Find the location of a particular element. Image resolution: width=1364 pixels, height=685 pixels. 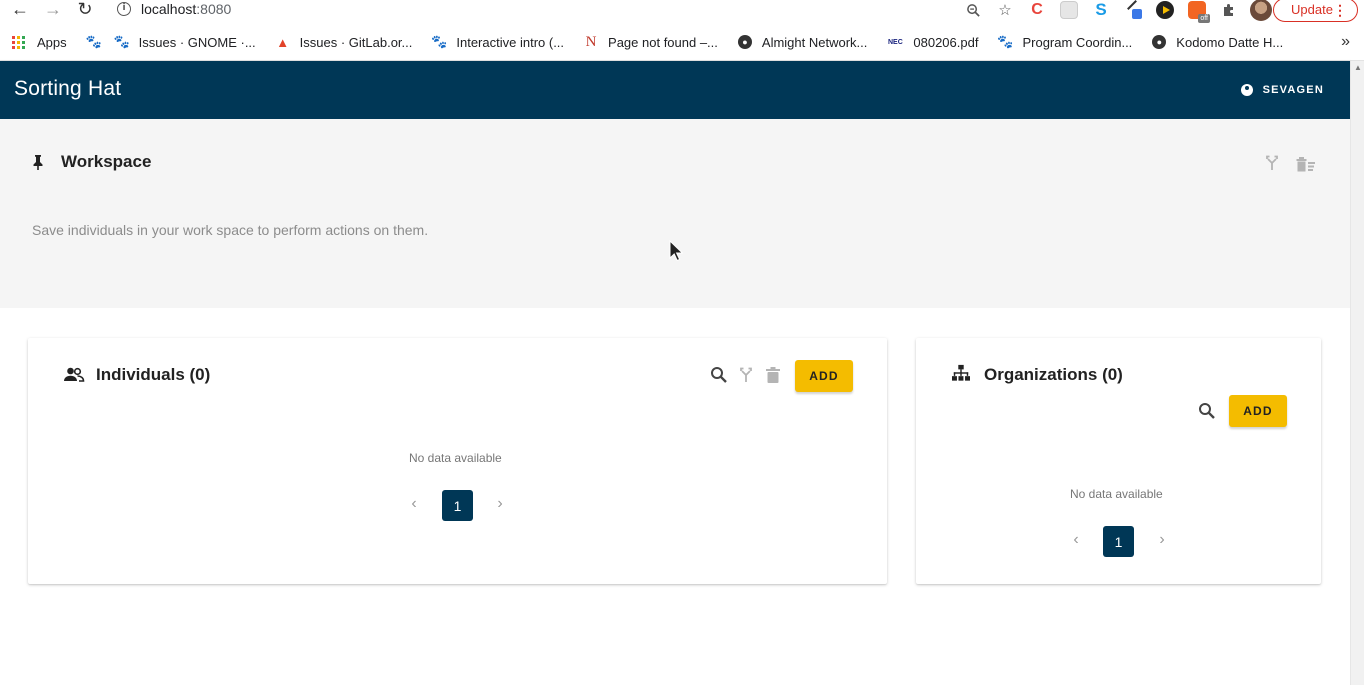

extension-pen-icon is located at coordinates (1133, 10).